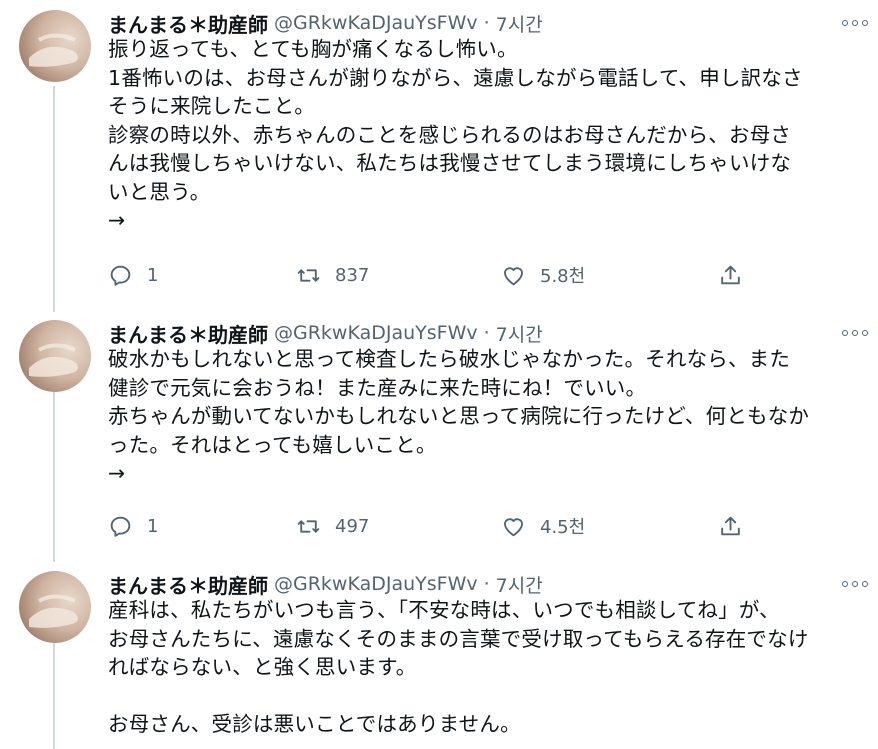  I want to click on like-button: 4.5천, so click(543, 526).